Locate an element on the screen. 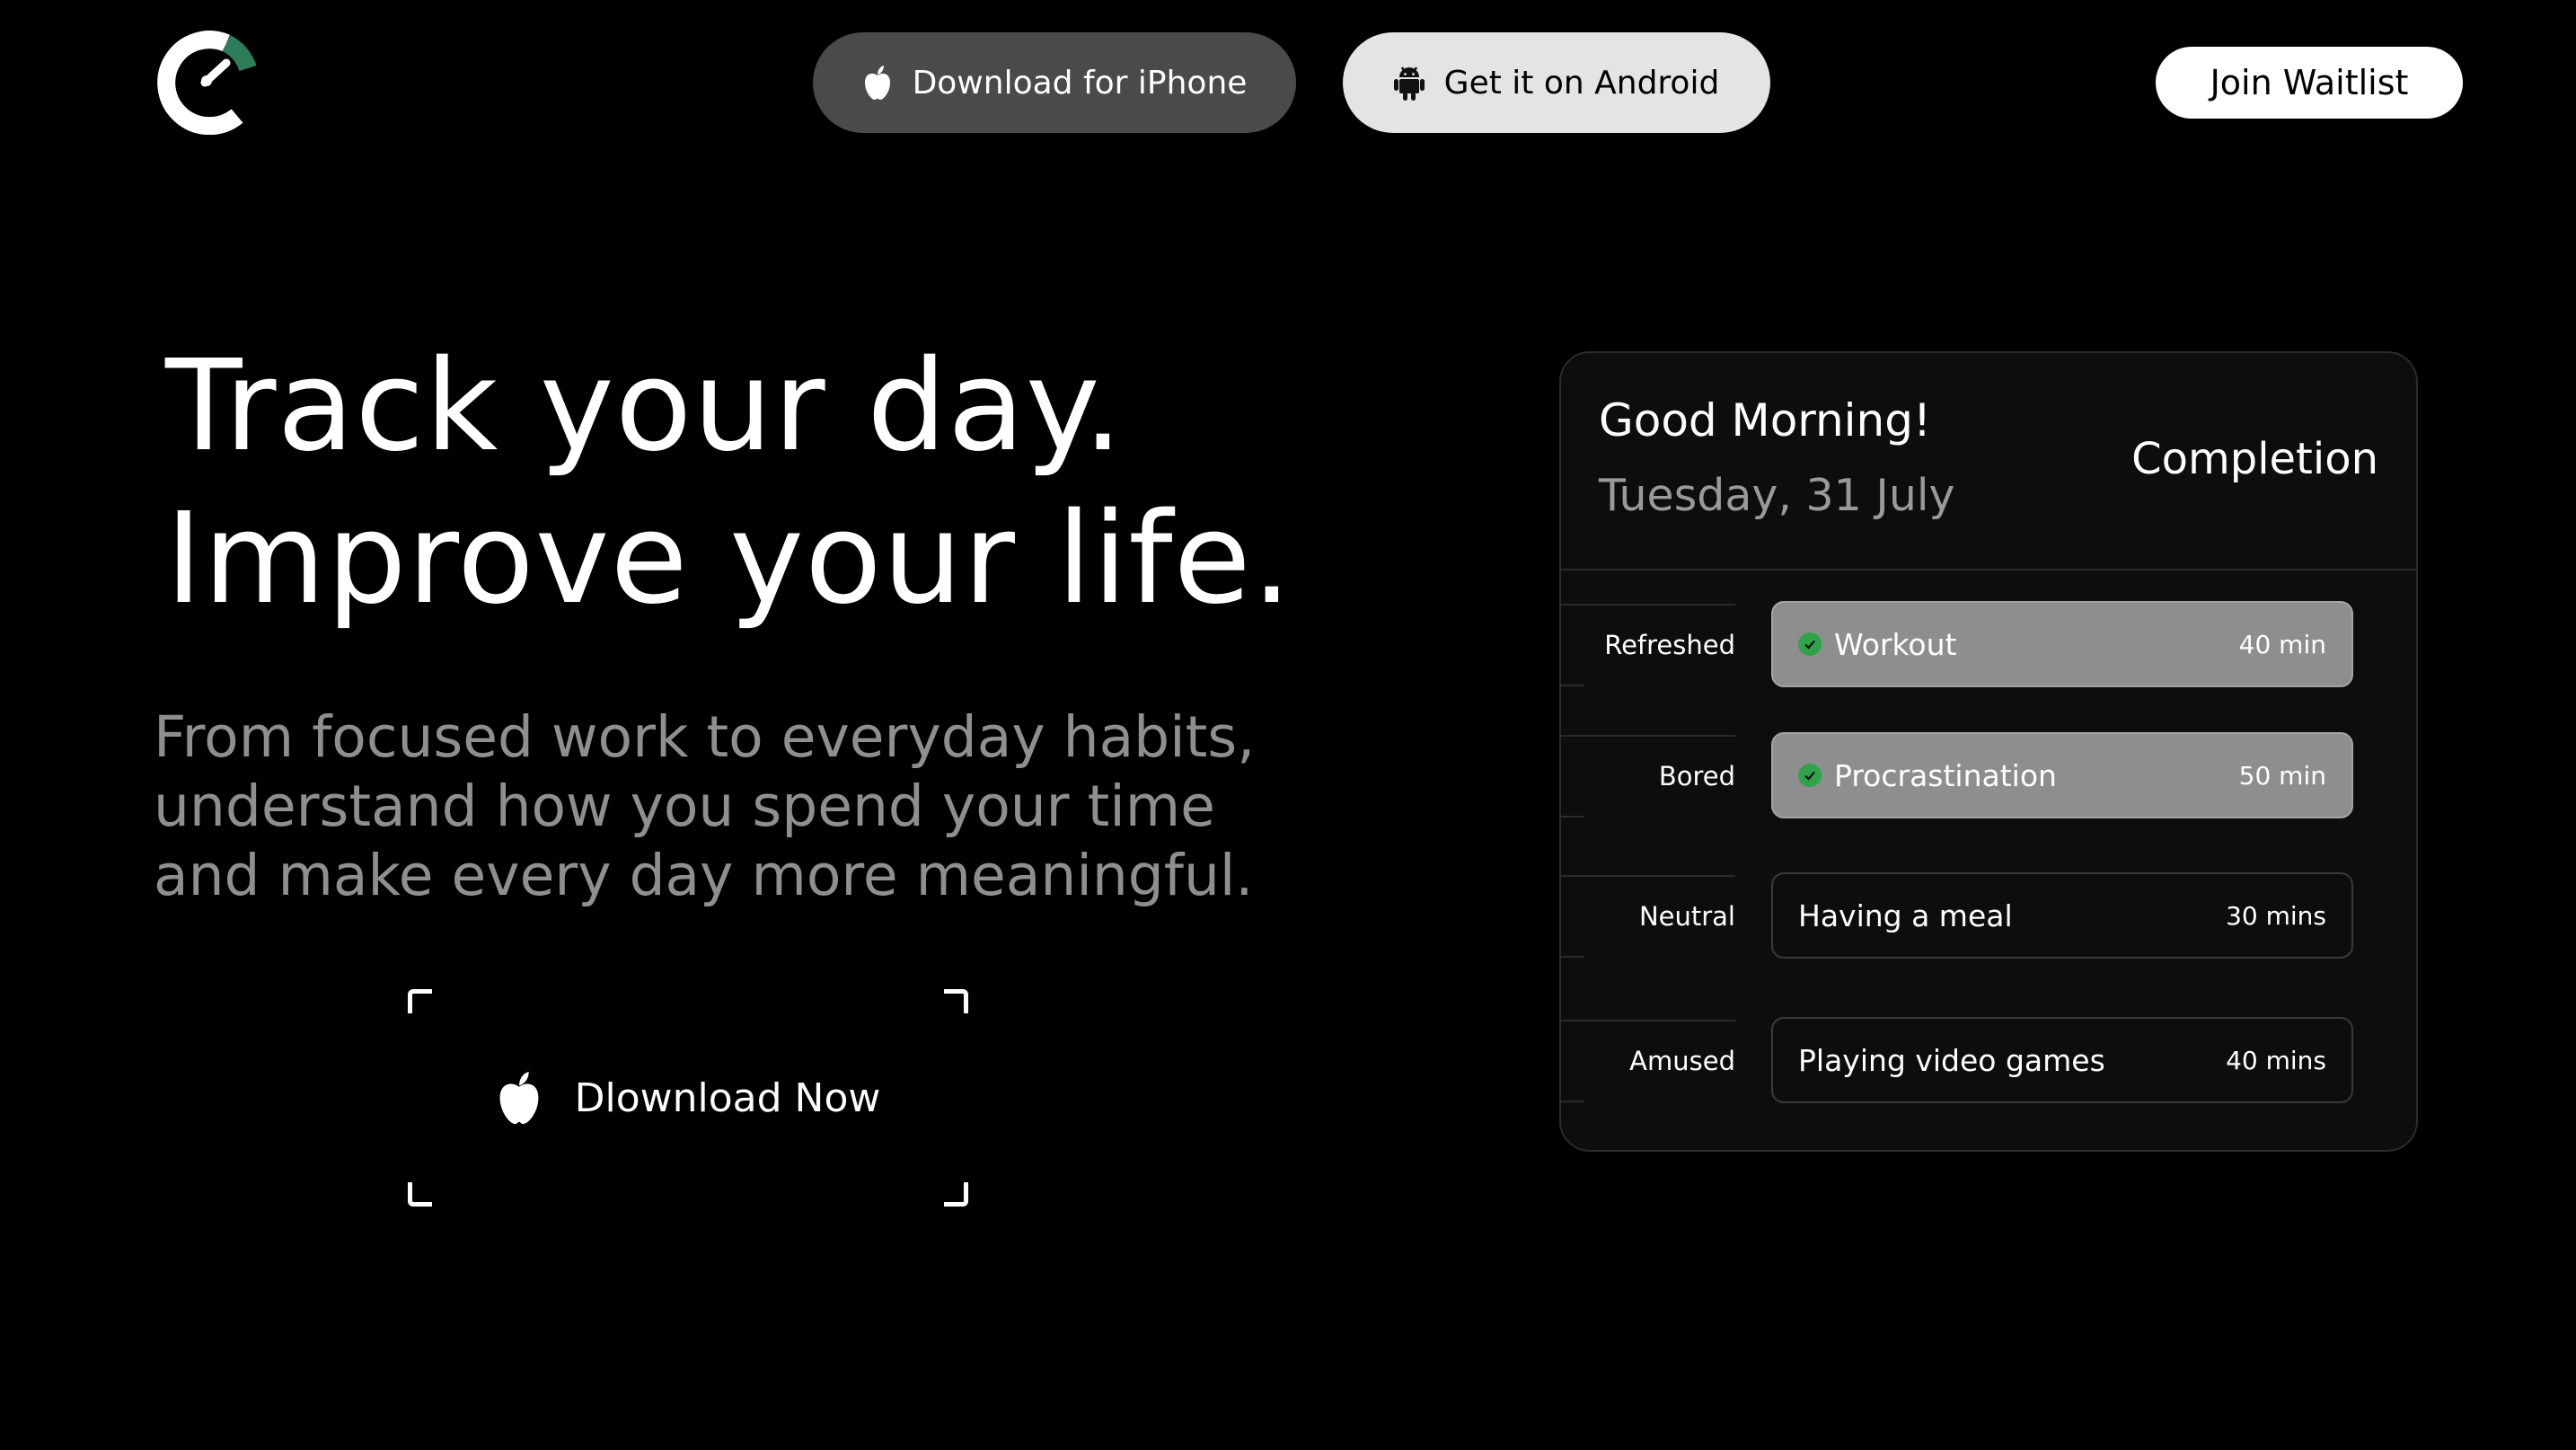 Image resolution: width=2576 pixels, height=1450 pixels. activity-row-procrastination: Procrastination 50 min is located at coordinates (2062, 775).